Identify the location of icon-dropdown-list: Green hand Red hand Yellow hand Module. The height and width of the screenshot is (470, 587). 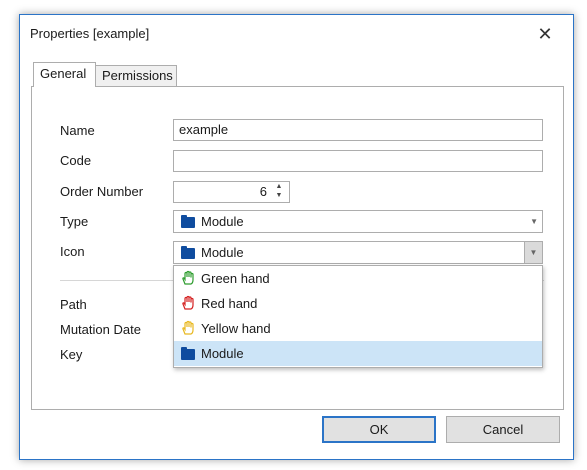
(358, 316).